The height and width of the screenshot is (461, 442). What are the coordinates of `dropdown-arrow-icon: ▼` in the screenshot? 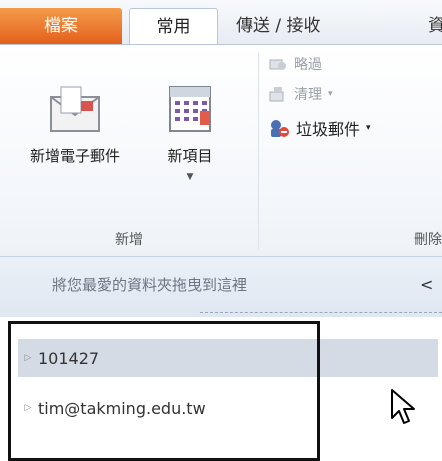 It's located at (190, 177).